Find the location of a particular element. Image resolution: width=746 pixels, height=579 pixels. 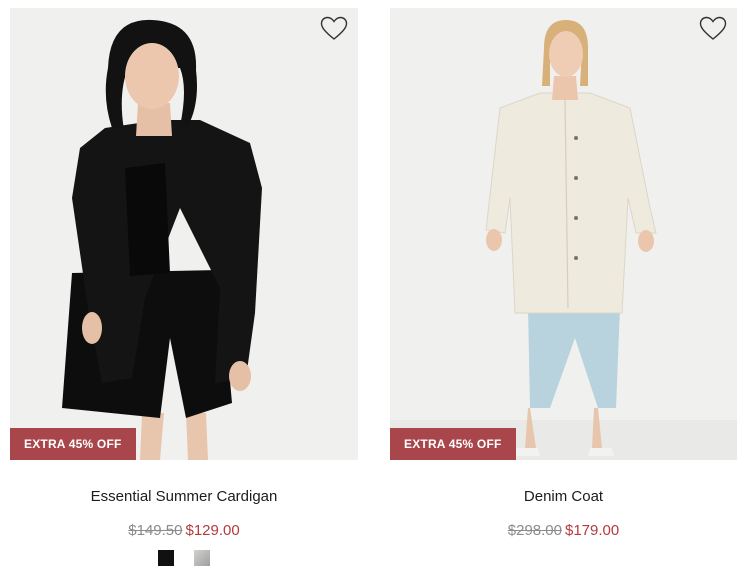

product-price: $149.50 $129.00 is located at coordinates (184, 530).